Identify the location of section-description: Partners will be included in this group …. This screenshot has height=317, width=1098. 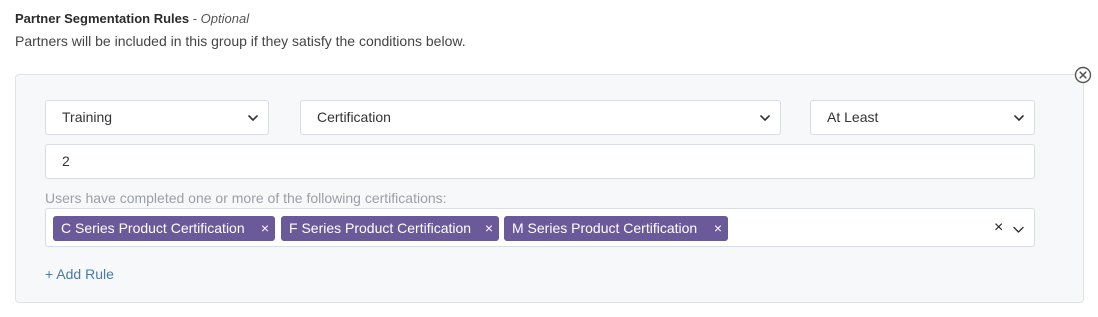
(240, 41).